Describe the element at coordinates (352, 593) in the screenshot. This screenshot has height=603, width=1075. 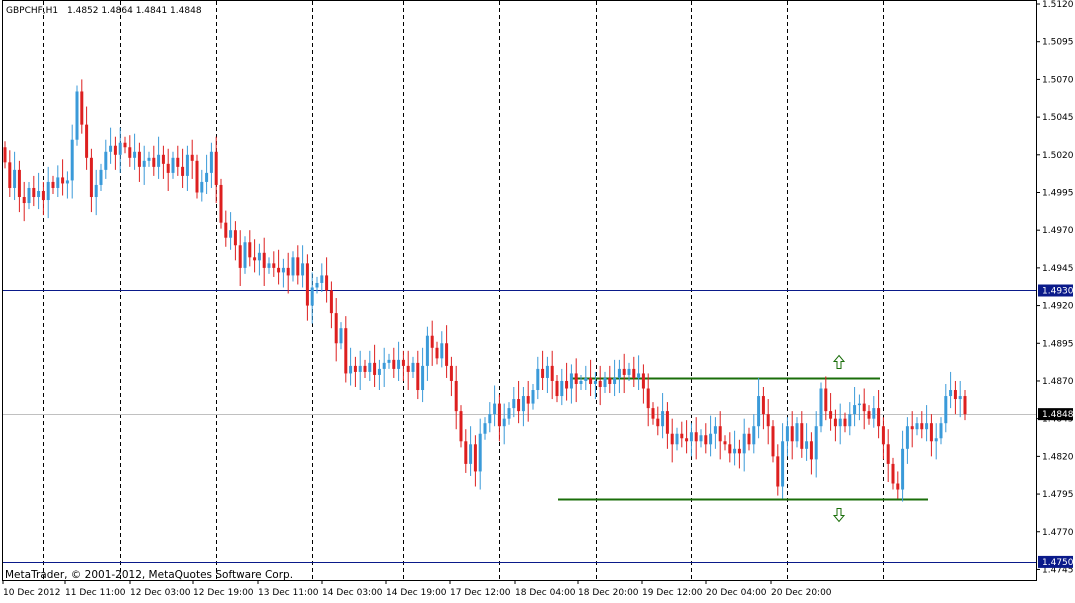
I see `time-tick-label: 14 Dec 03:00` at that location.